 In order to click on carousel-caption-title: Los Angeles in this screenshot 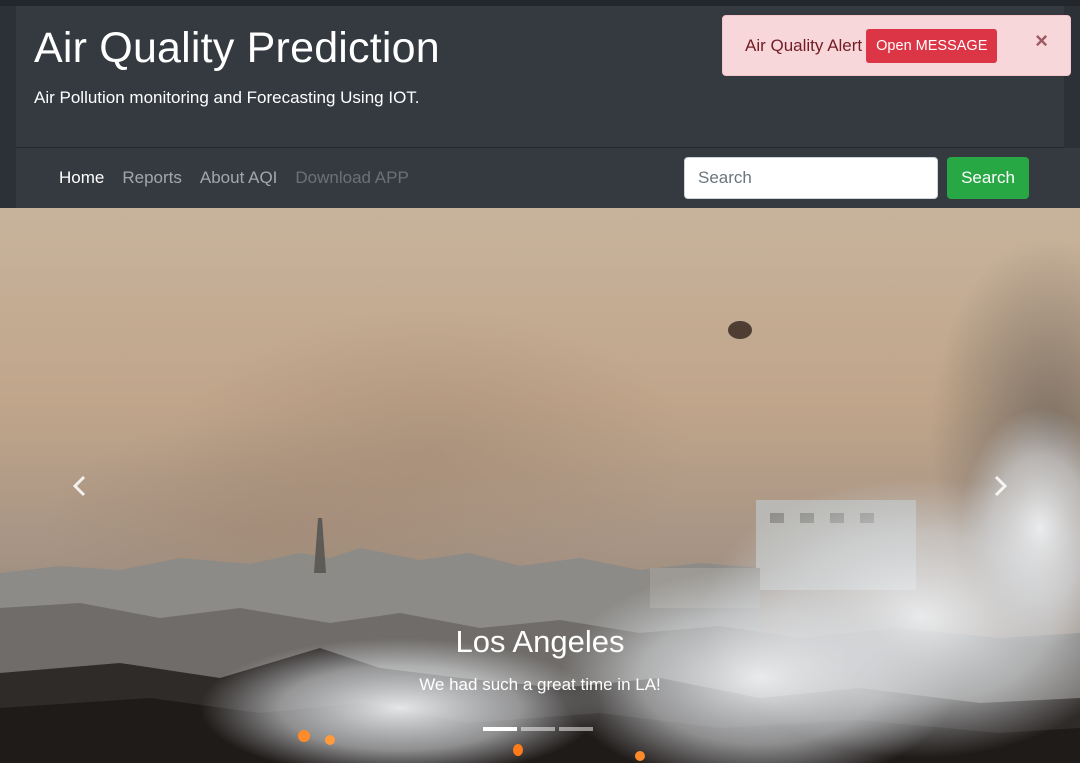, I will do `click(540, 641)`.